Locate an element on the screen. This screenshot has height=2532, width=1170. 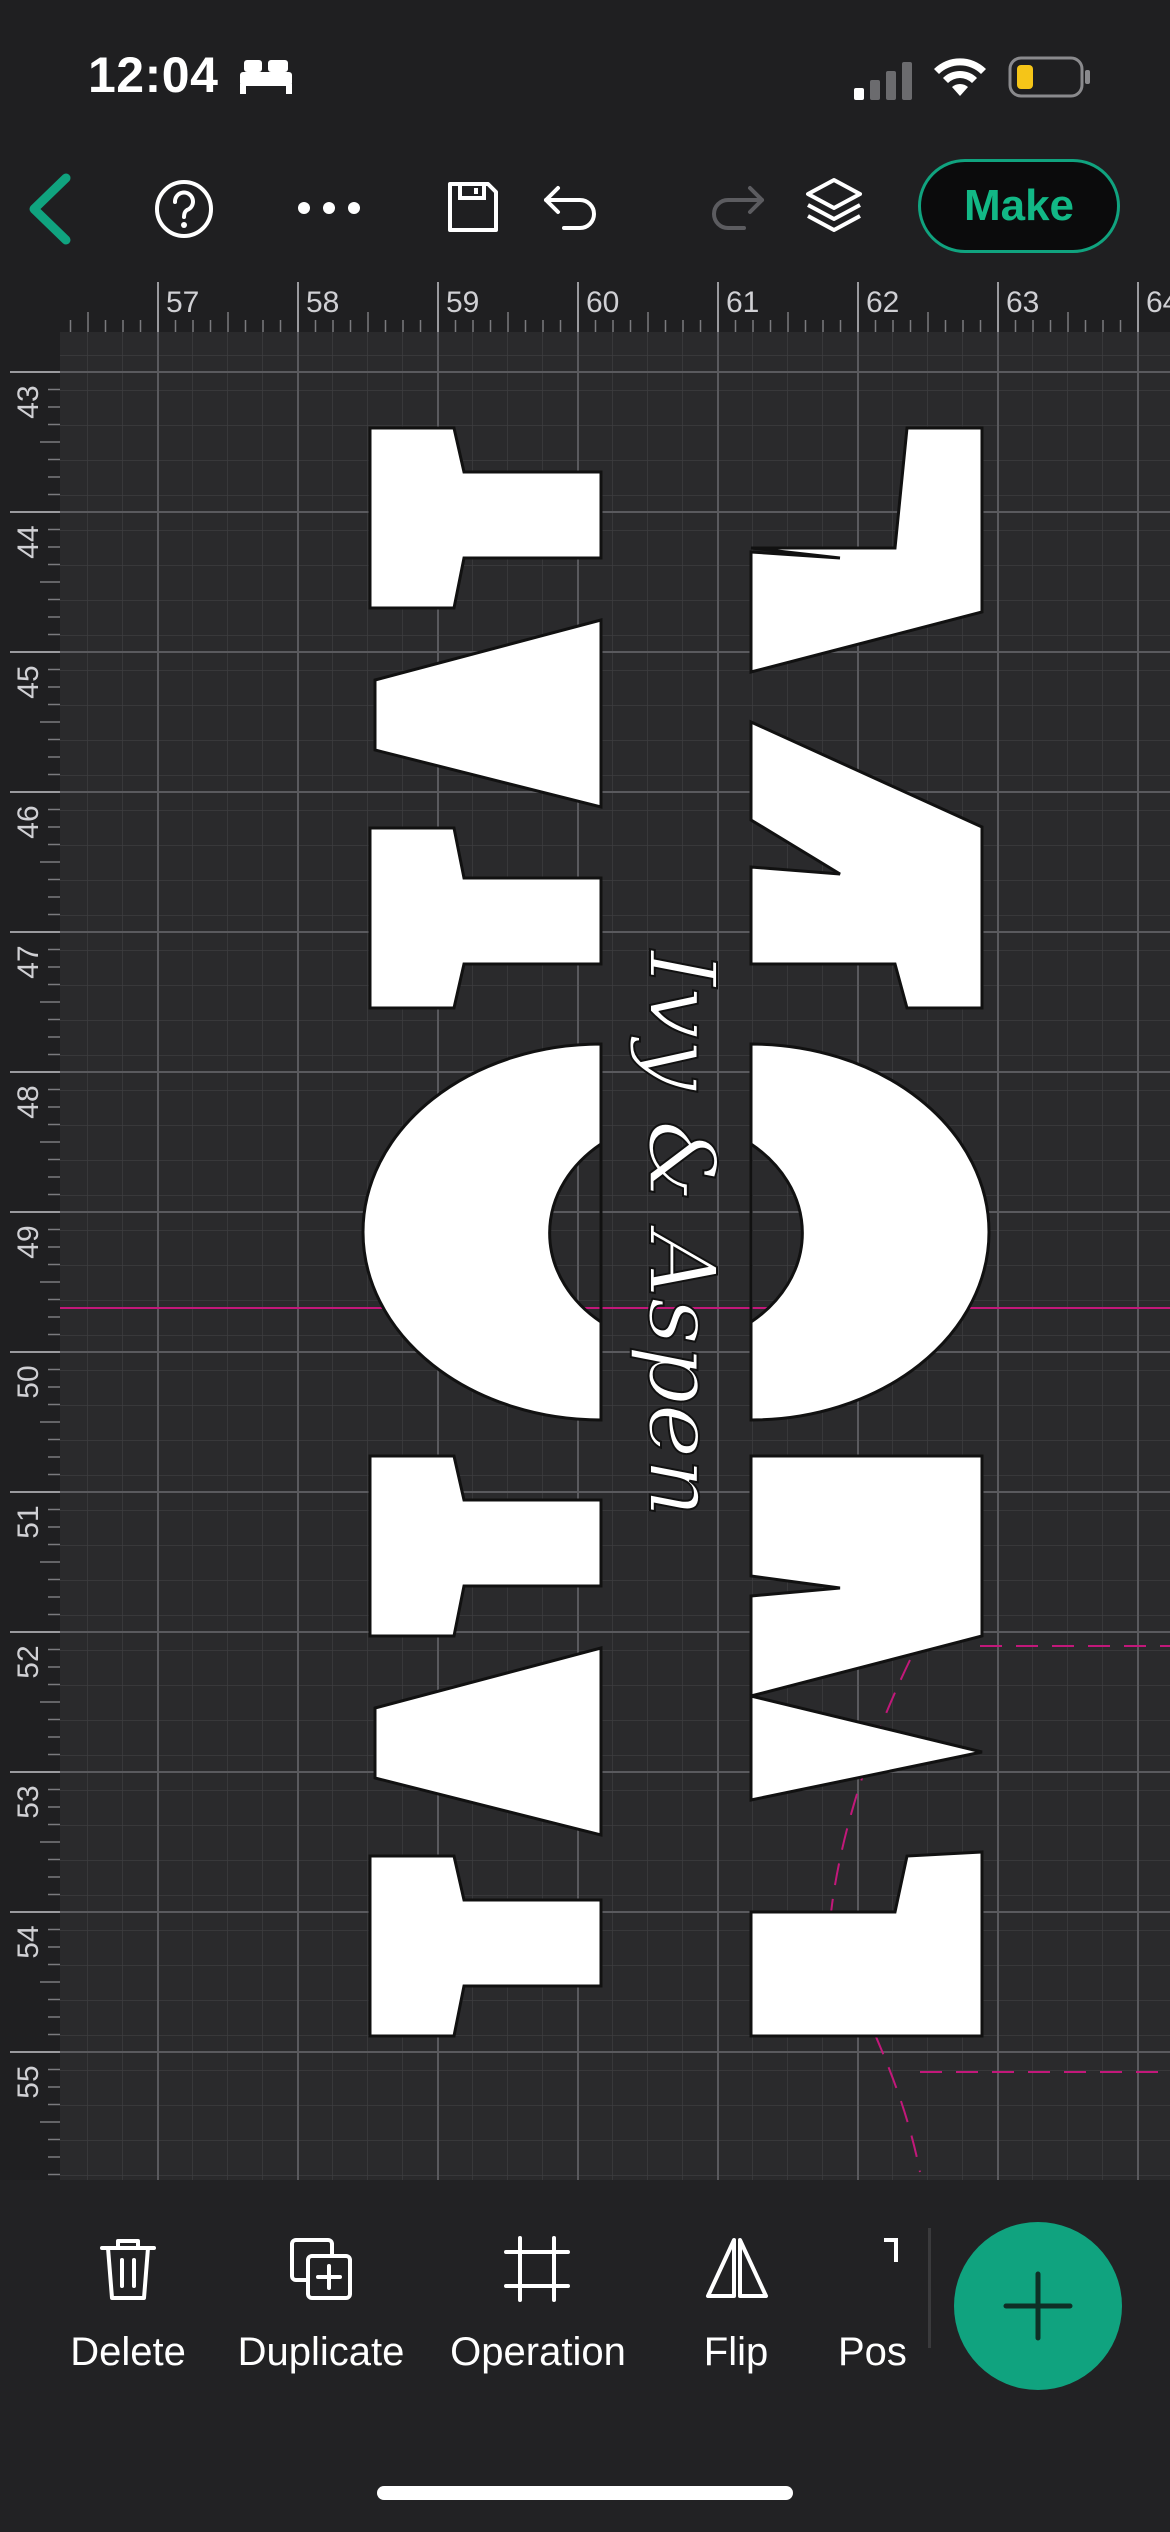
flip-icon is located at coordinates (737, 2268).